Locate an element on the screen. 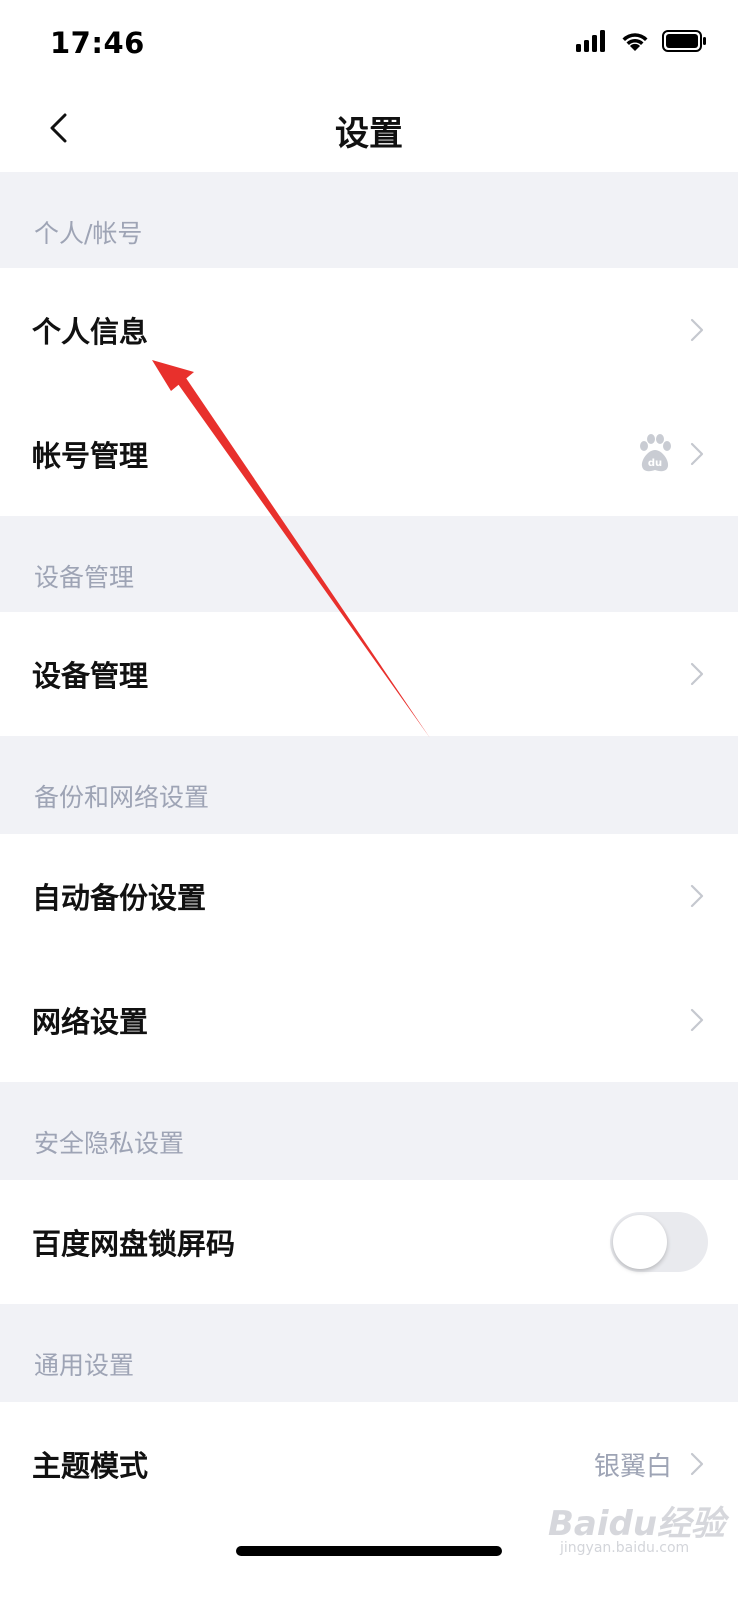 The height and width of the screenshot is (1600, 738). list-item-label: 帐号管理 is located at coordinates (90, 456).